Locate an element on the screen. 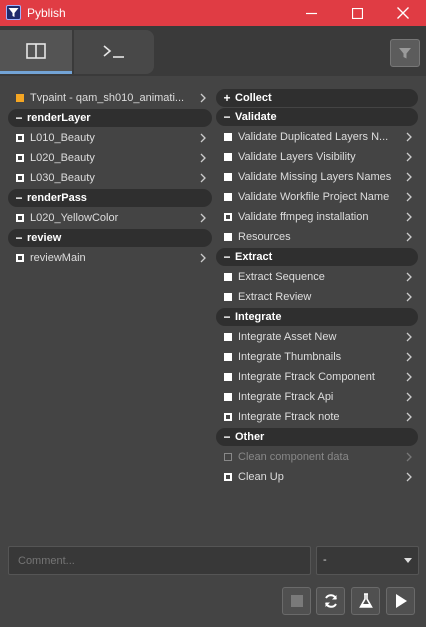 This screenshot has height=627, width=426. plugin-group-other: − Other is located at coordinates (317, 437).